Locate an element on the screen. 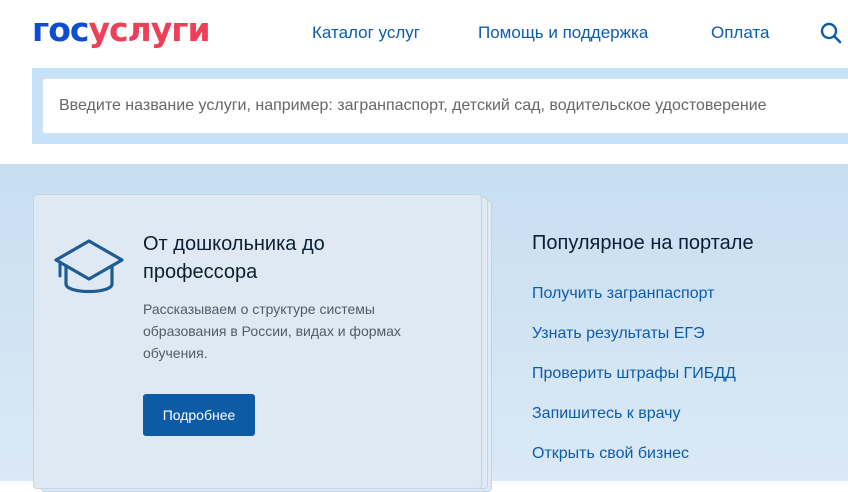 This screenshot has height=492, width=848. list-item: Получить загранпаспорт is located at coordinates (634, 303).